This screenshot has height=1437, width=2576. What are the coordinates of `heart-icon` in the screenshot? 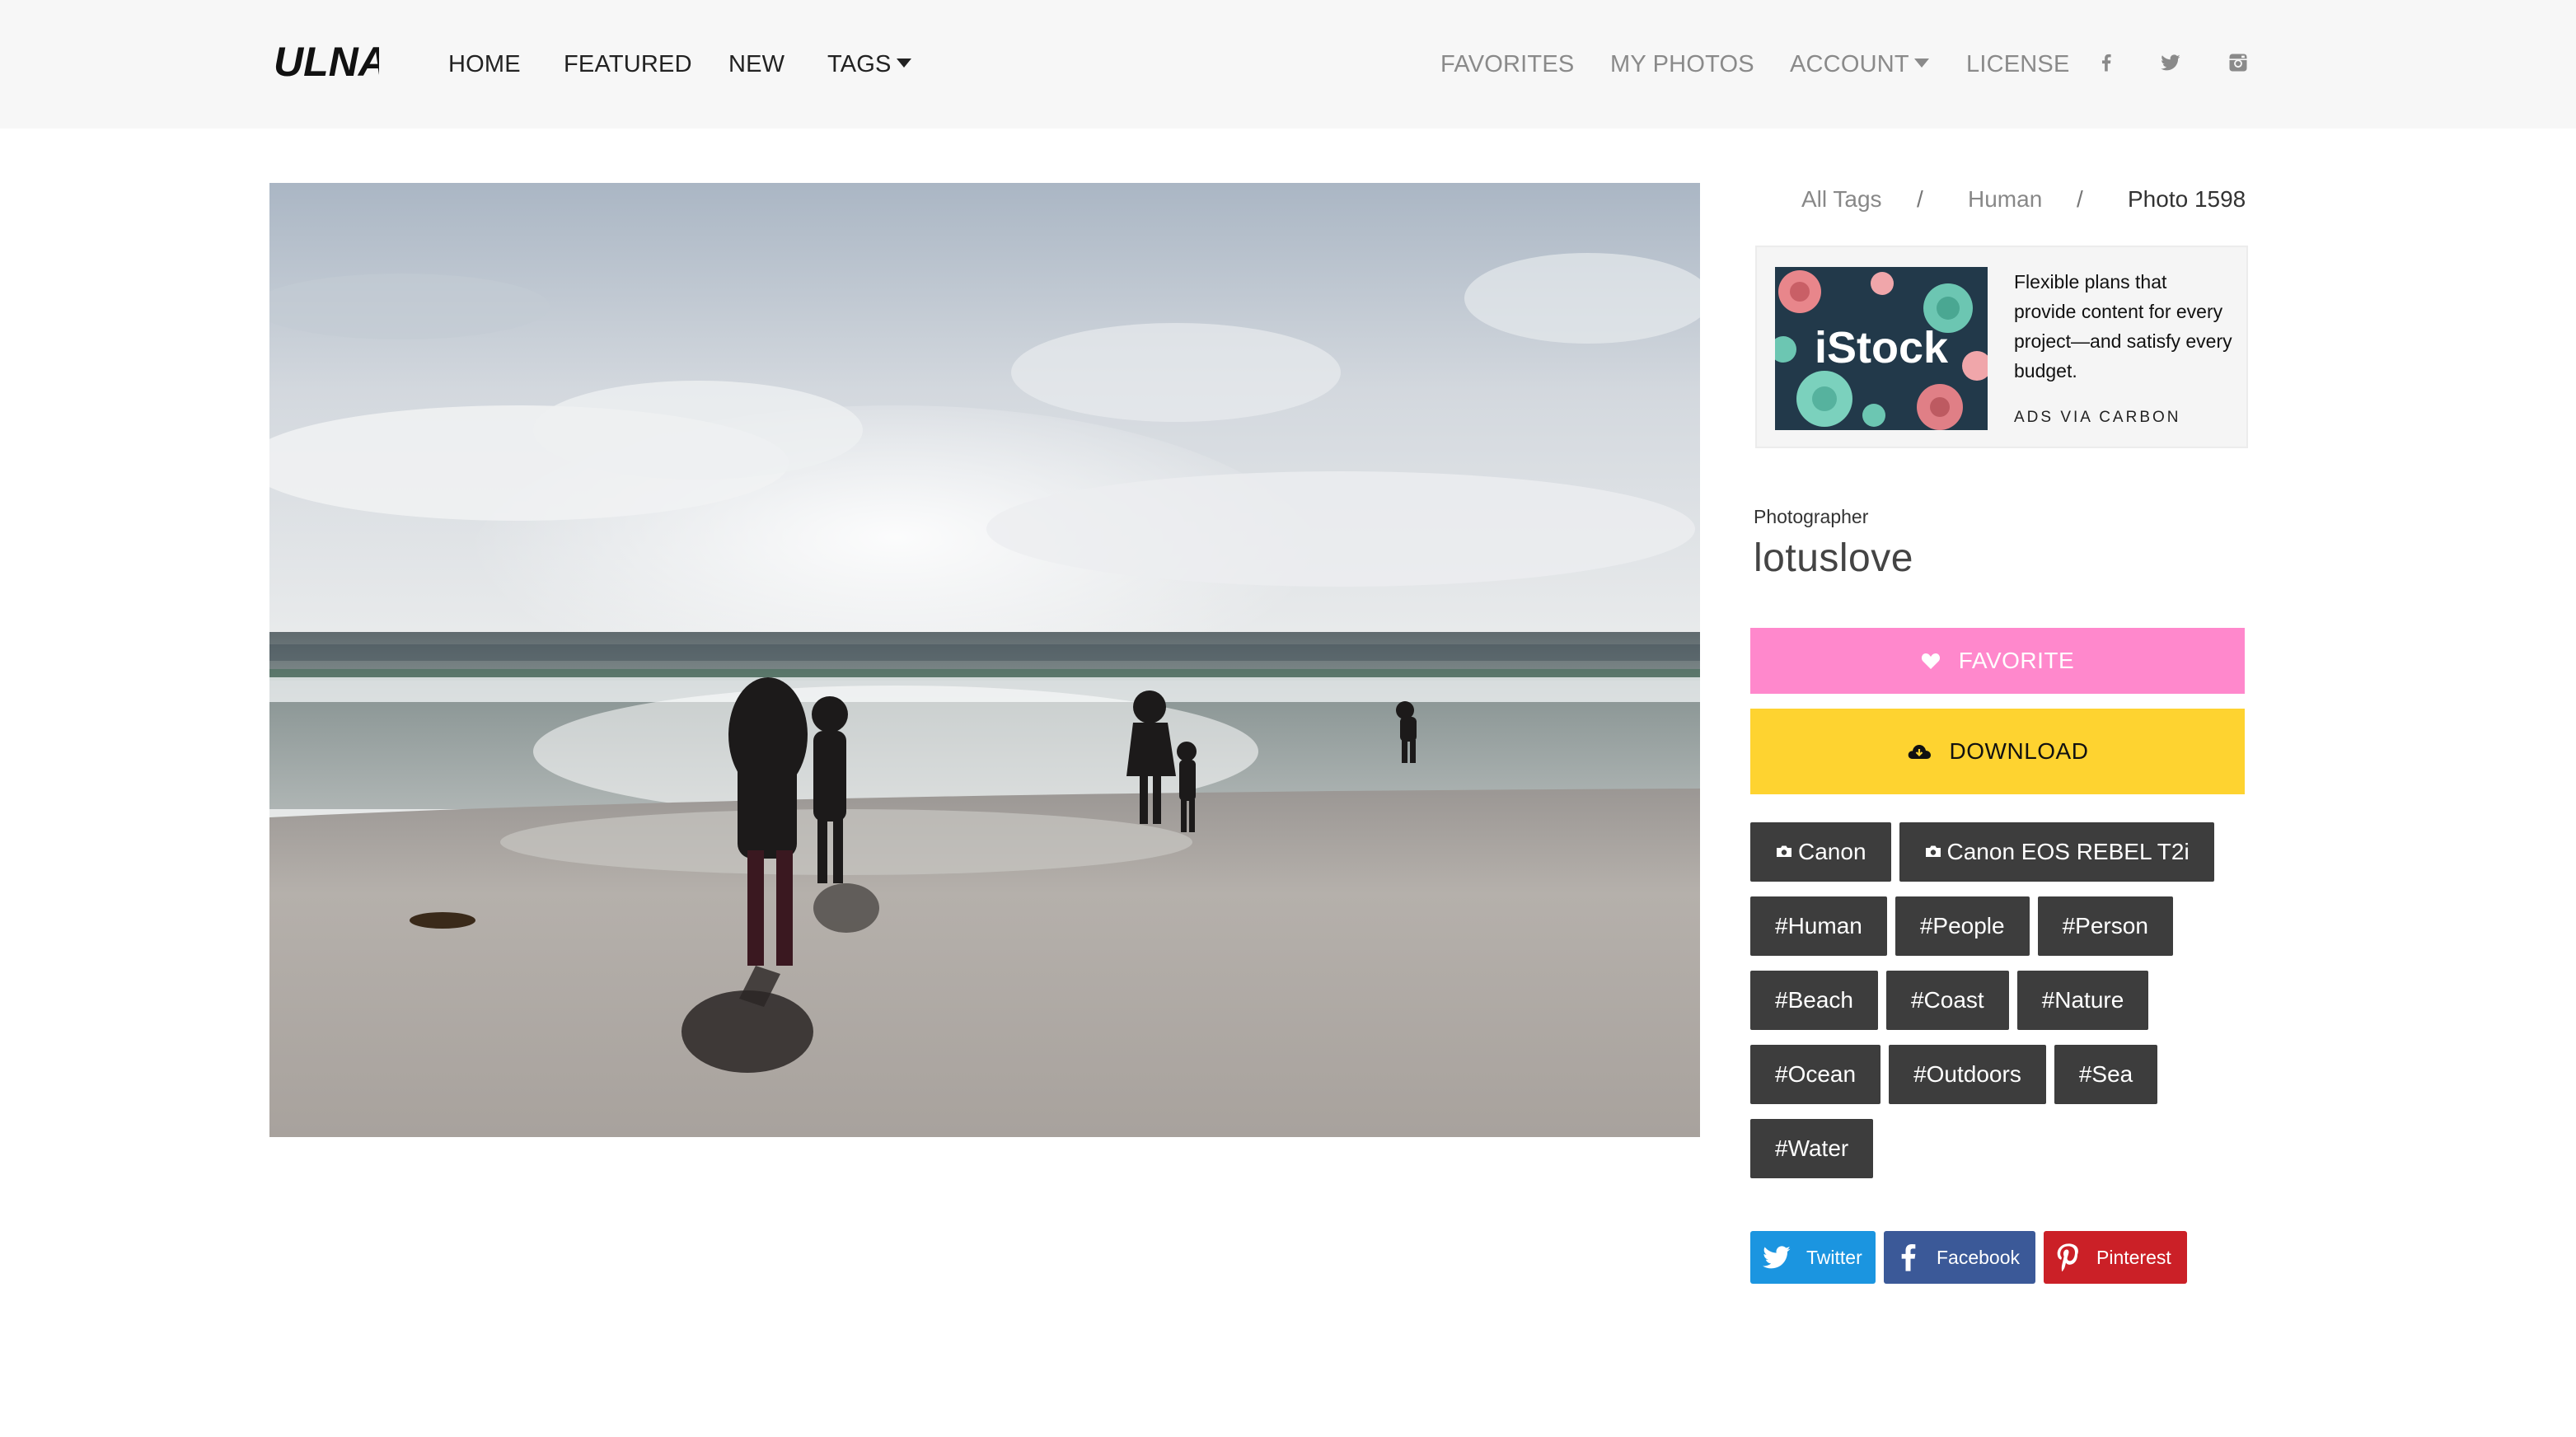 It's located at (1930, 661).